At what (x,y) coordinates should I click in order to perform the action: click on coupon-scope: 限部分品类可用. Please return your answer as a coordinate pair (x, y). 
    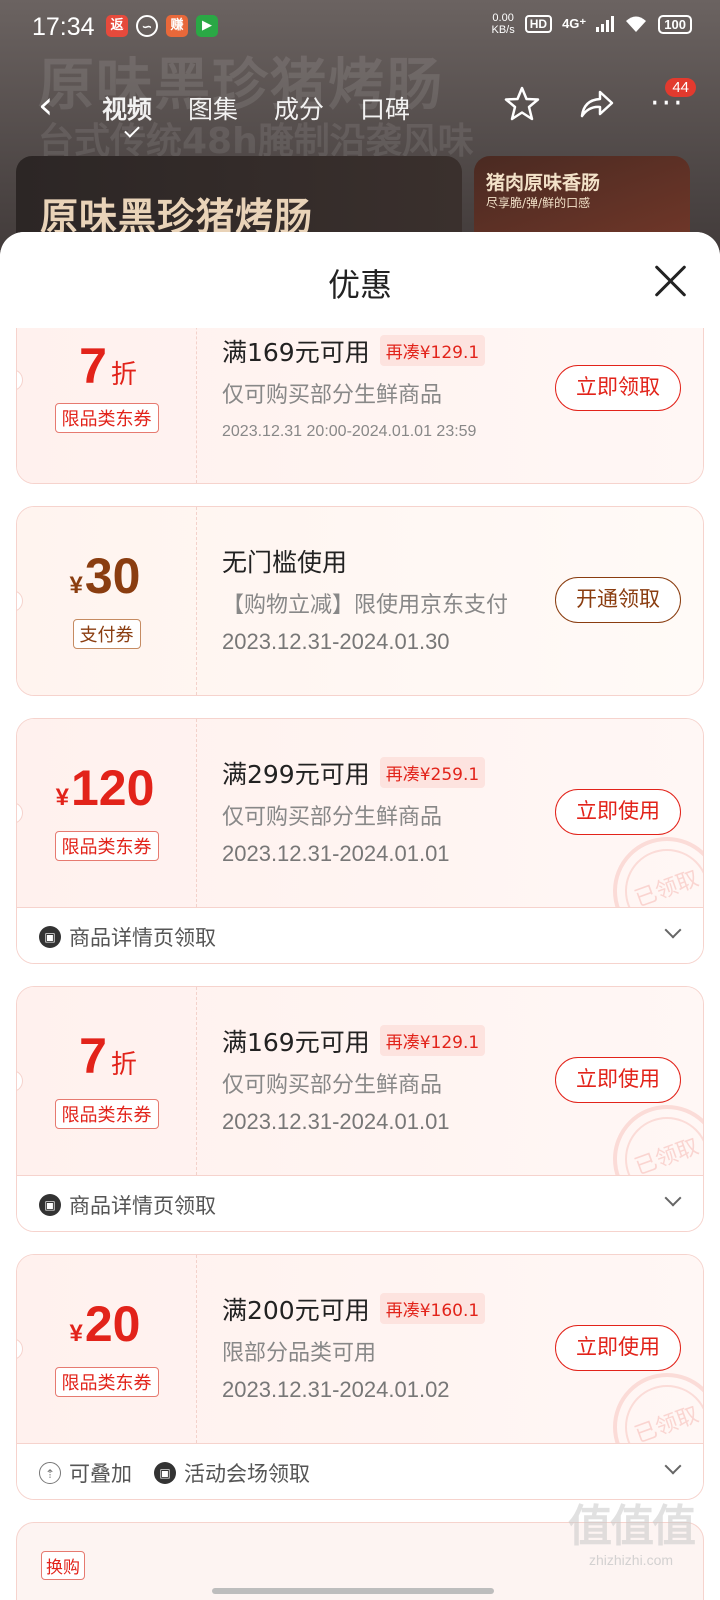
    Looking at the image, I should click on (299, 1353).